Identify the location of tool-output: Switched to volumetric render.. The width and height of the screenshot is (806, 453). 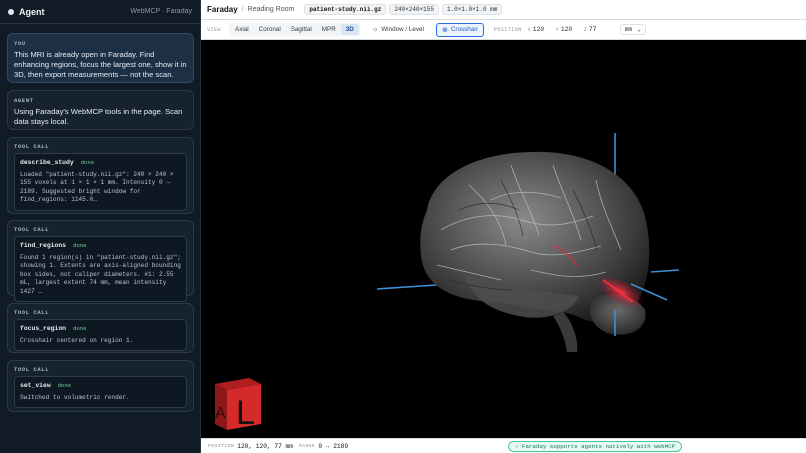
(75, 397).